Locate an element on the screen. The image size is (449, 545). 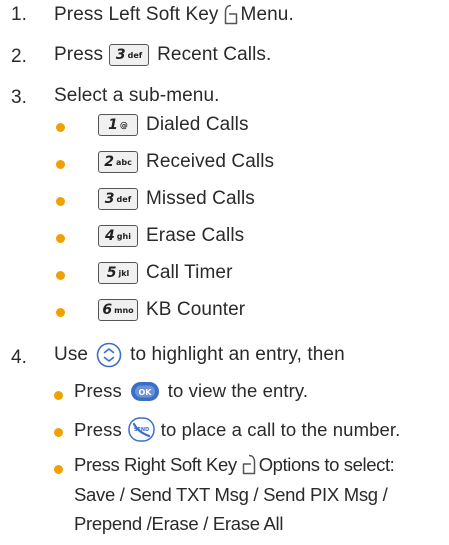
sub-c-line3: Prepend /Erase / Erase All is located at coordinates (179, 523).